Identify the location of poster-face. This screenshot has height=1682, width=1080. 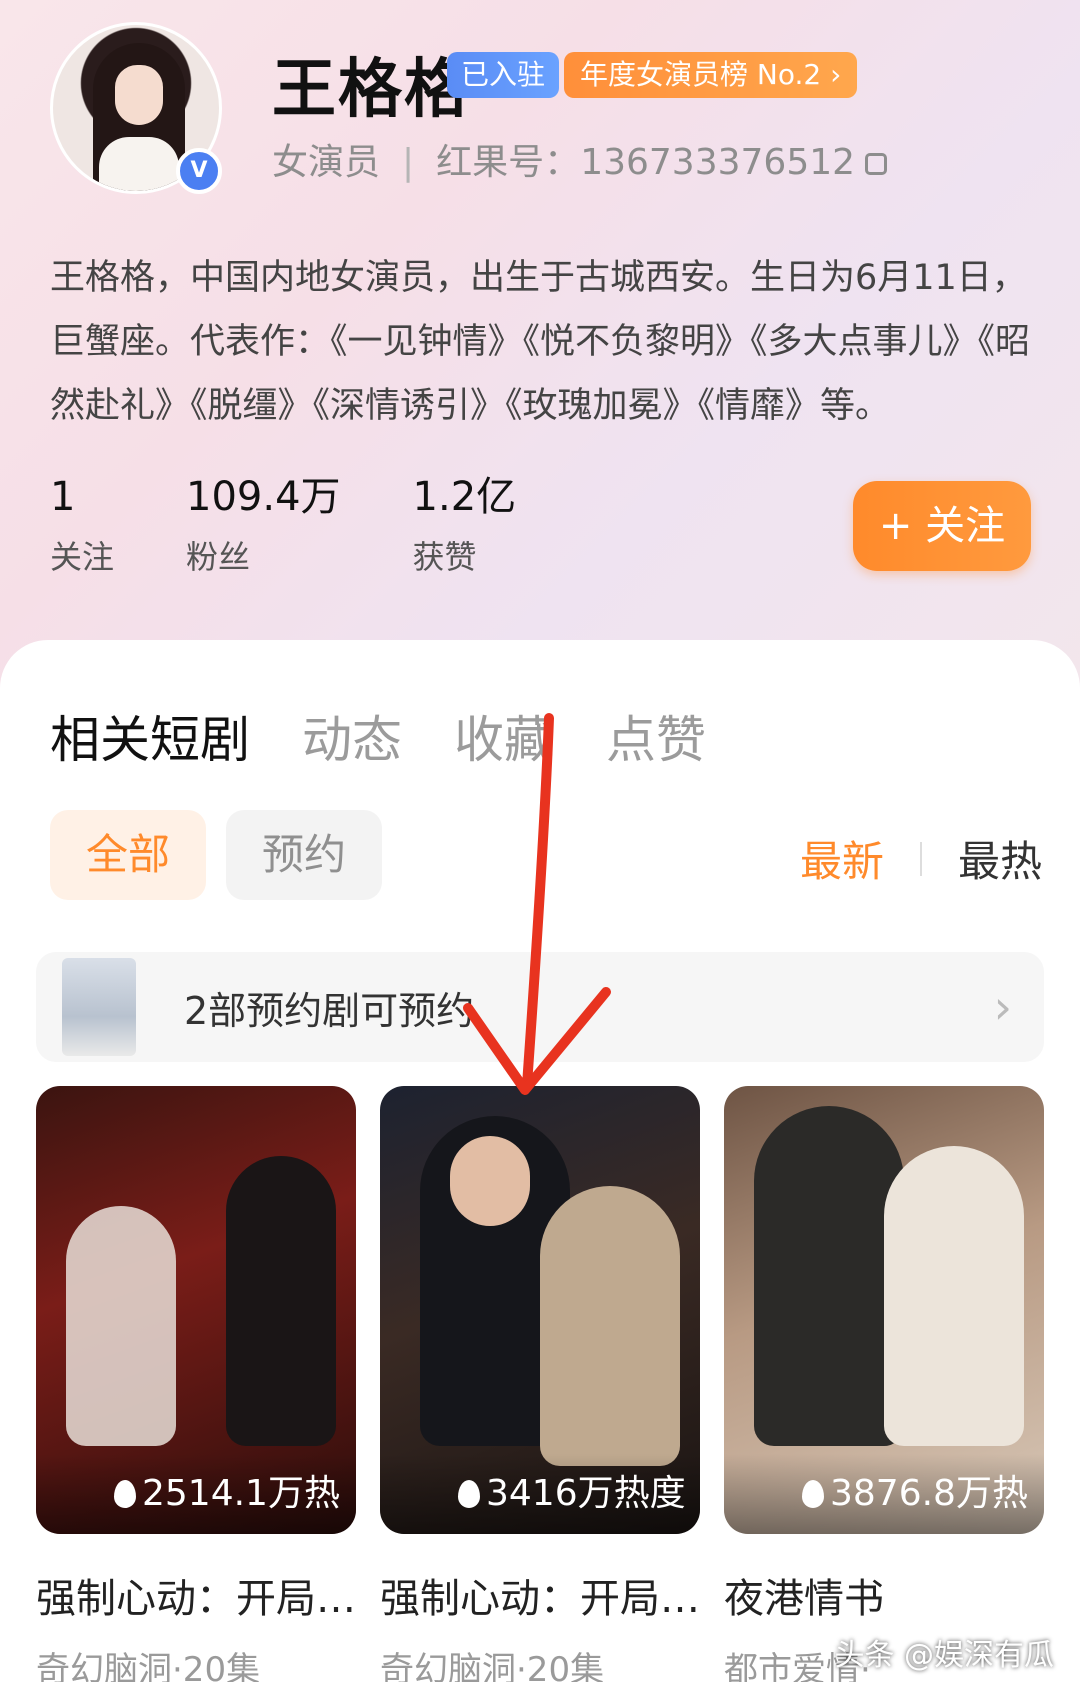
(490, 1181).